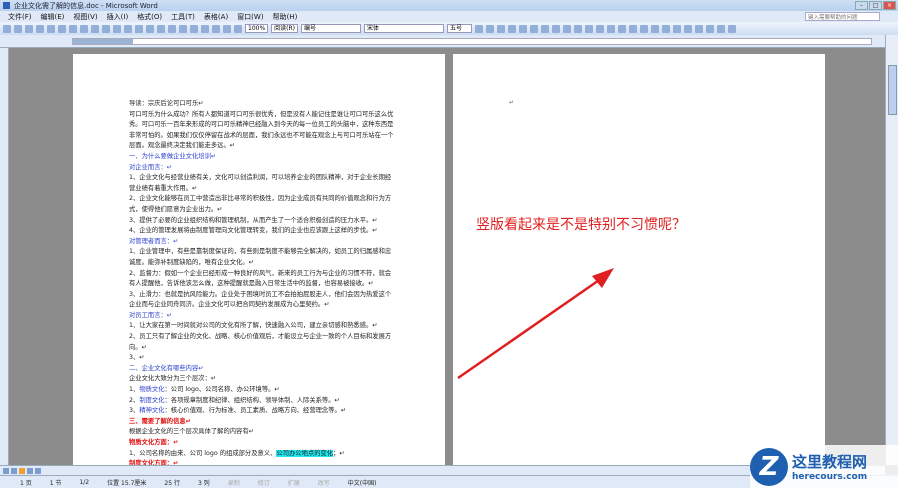 This screenshot has height=488, width=898. What do you see at coordinates (14, 470) in the screenshot?
I see `web-view-icon` at bounding box center [14, 470].